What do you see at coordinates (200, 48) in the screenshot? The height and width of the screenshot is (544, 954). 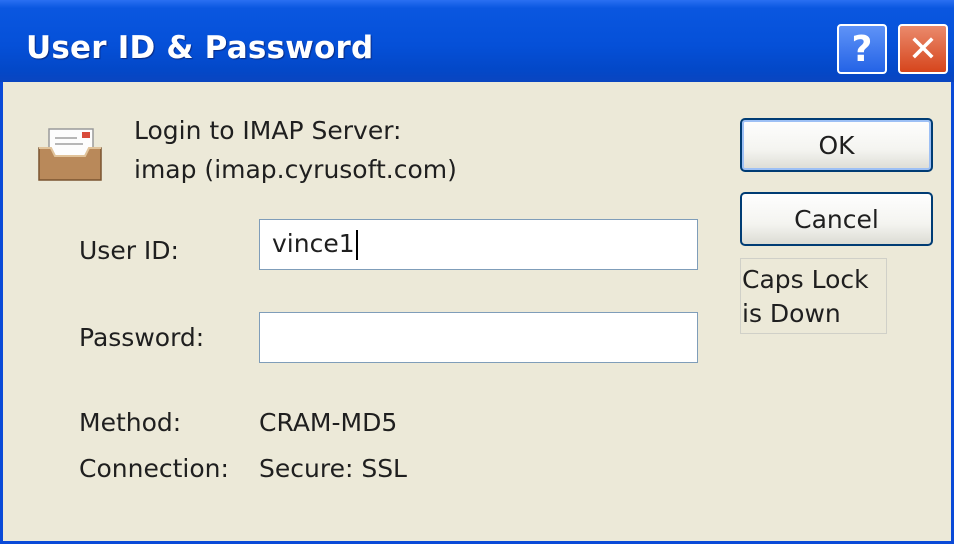 I see `dialog-title: User ID & Password` at bounding box center [200, 48].